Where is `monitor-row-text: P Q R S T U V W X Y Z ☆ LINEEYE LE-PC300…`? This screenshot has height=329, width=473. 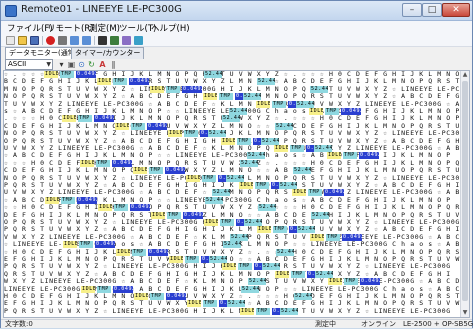 monitor-row-text: P Q R S T U V W X Y Z ☆ LINEEYE LE-PC300… is located at coordinates (227, 311).